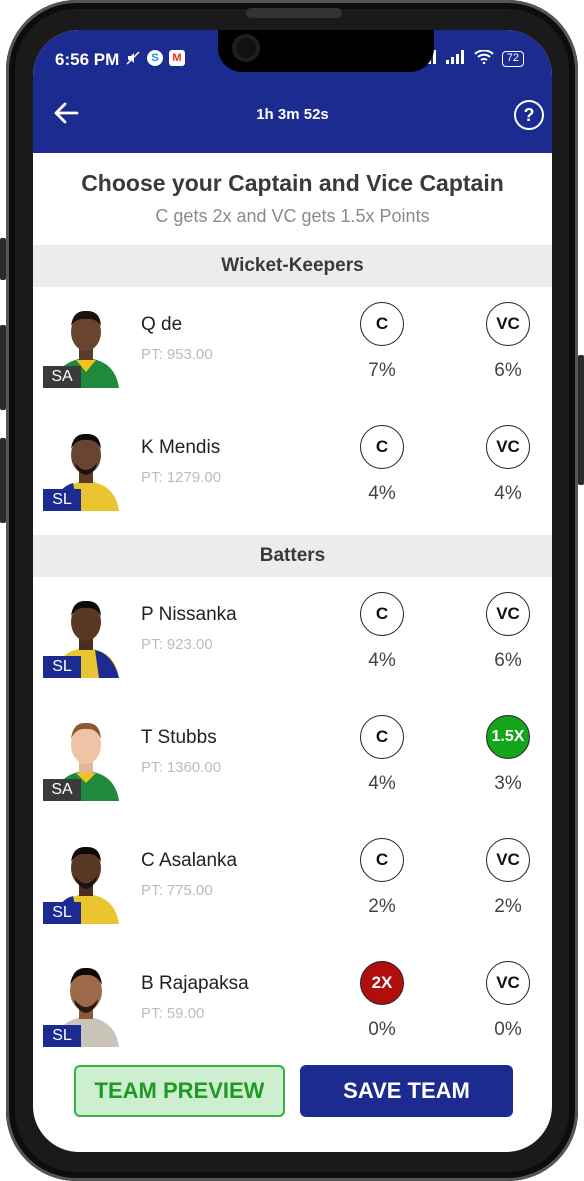  Describe the element at coordinates (177, 890) in the screenshot. I see `player-points: PT: 775.00` at that location.